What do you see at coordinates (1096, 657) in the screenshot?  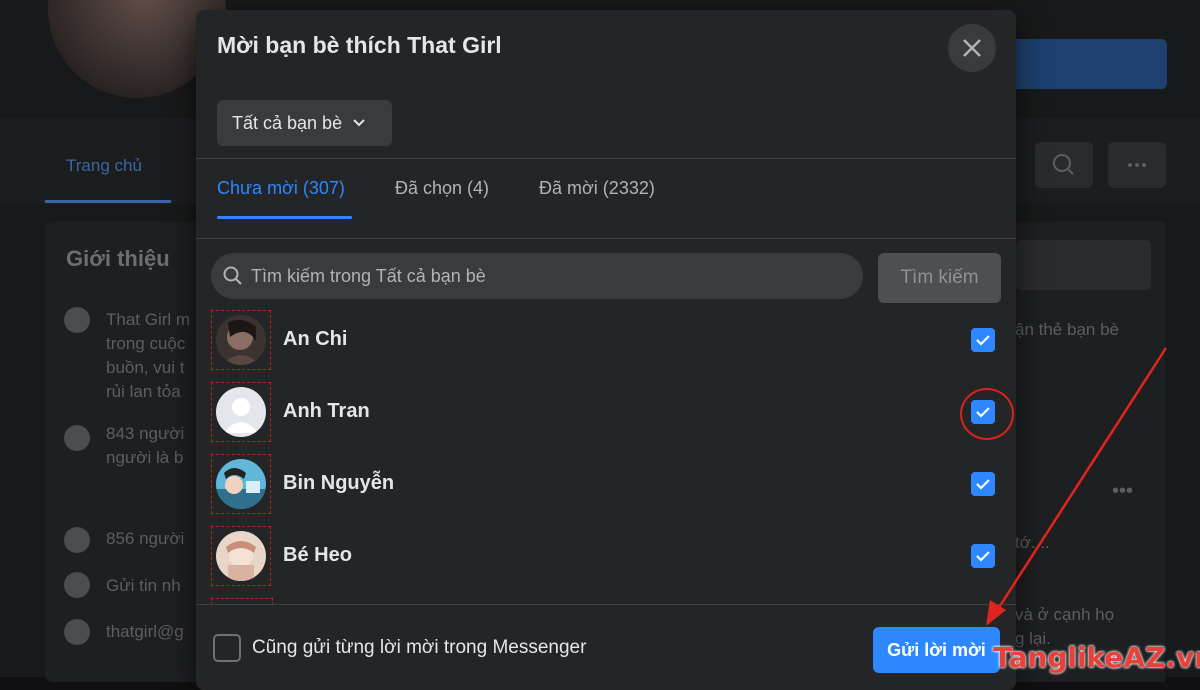 I see `watermark: TanglikeAZ.vn` at bounding box center [1096, 657].